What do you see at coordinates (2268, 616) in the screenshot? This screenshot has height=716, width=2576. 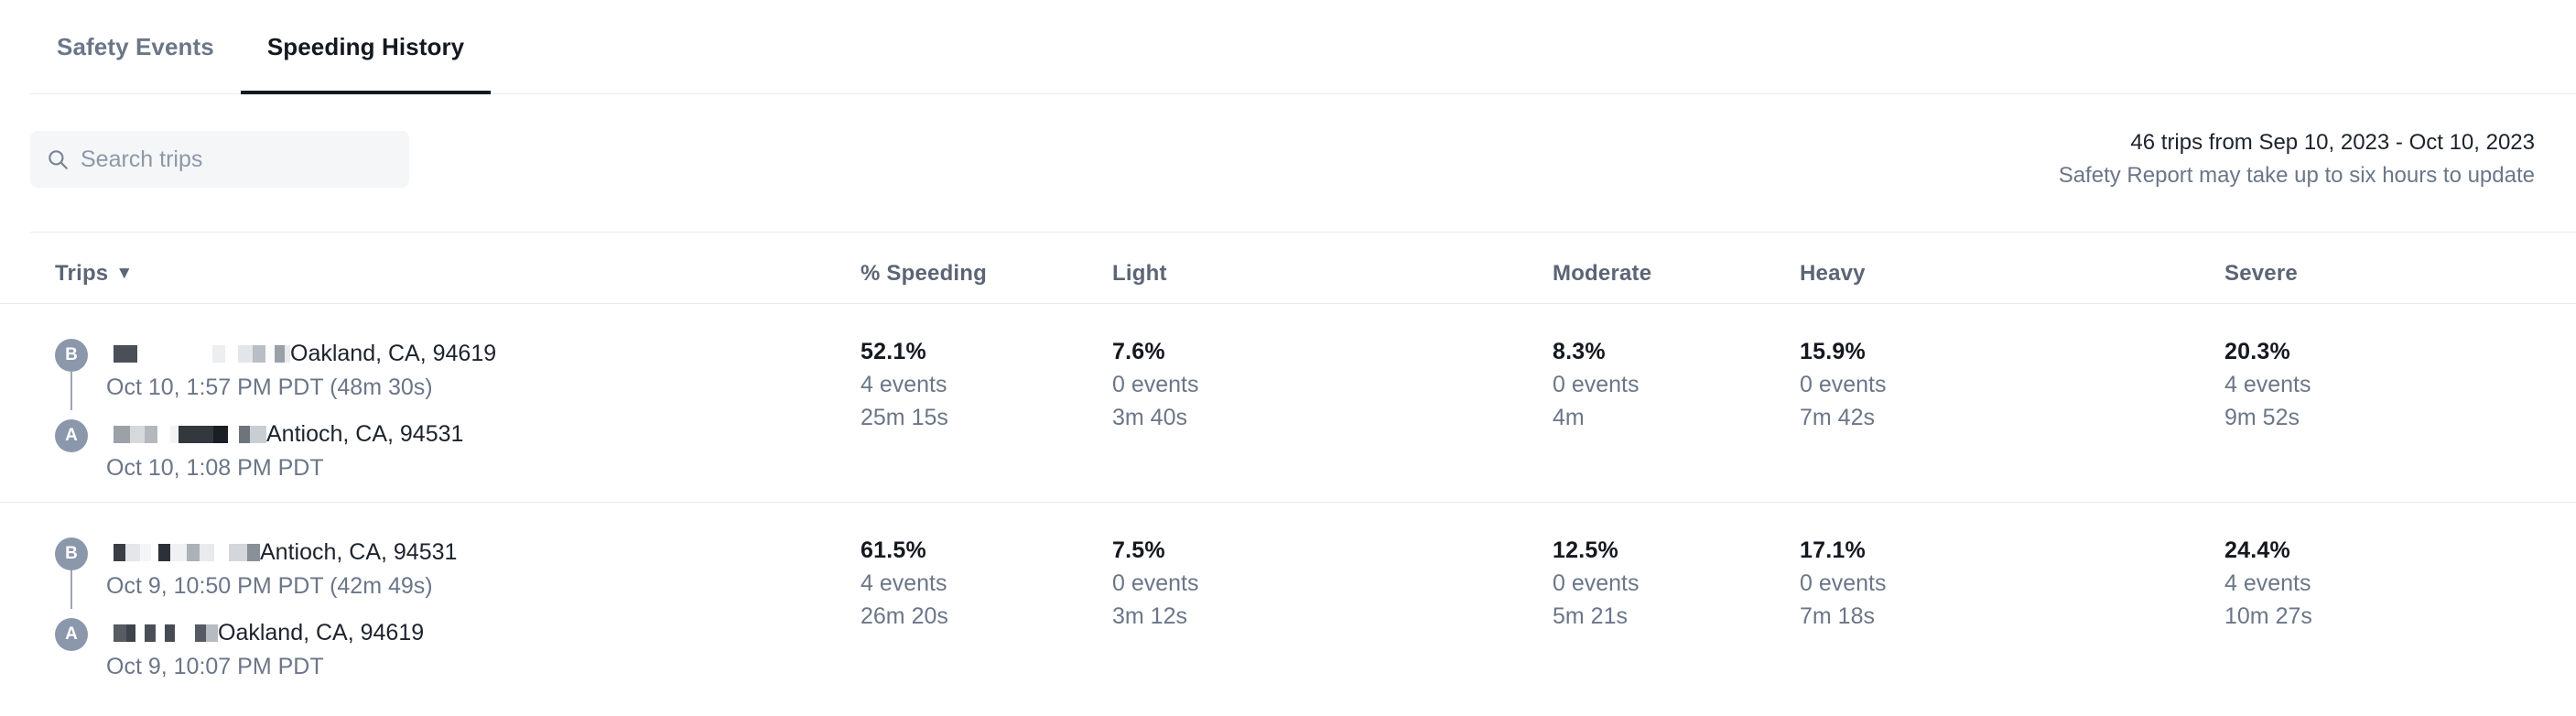 I see `metric-duration: 10m 27s` at bounding box center [2268, 616].